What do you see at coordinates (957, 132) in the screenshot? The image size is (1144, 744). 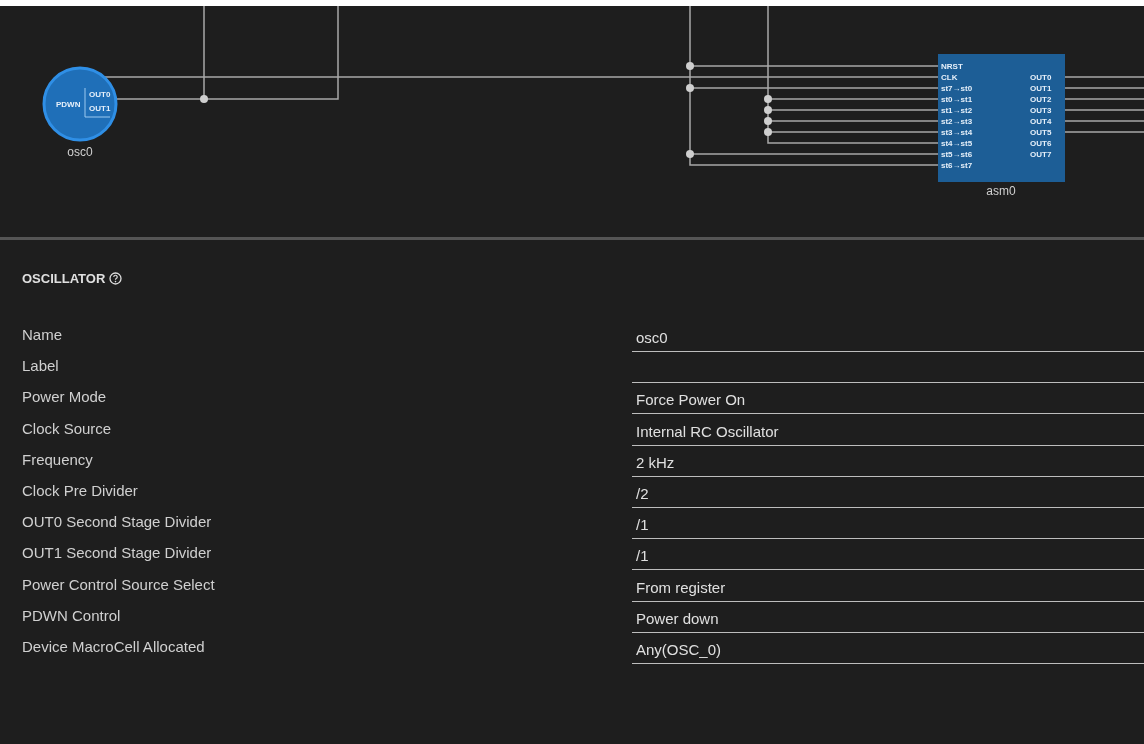 I see `pin-label: st3→st4` at bounding box center [957, 132].